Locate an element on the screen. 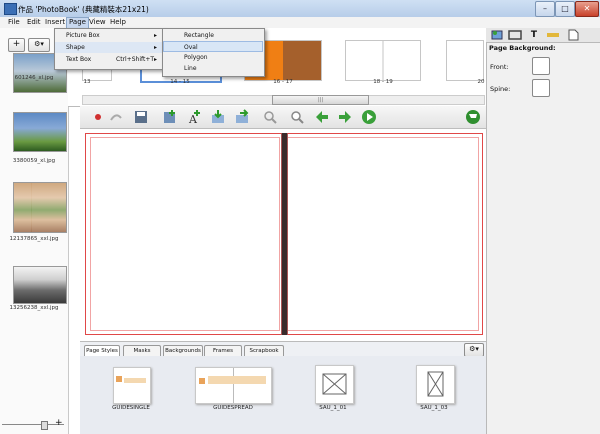  style-caption: SAU_1_01 is located at coordinates (333, 408).